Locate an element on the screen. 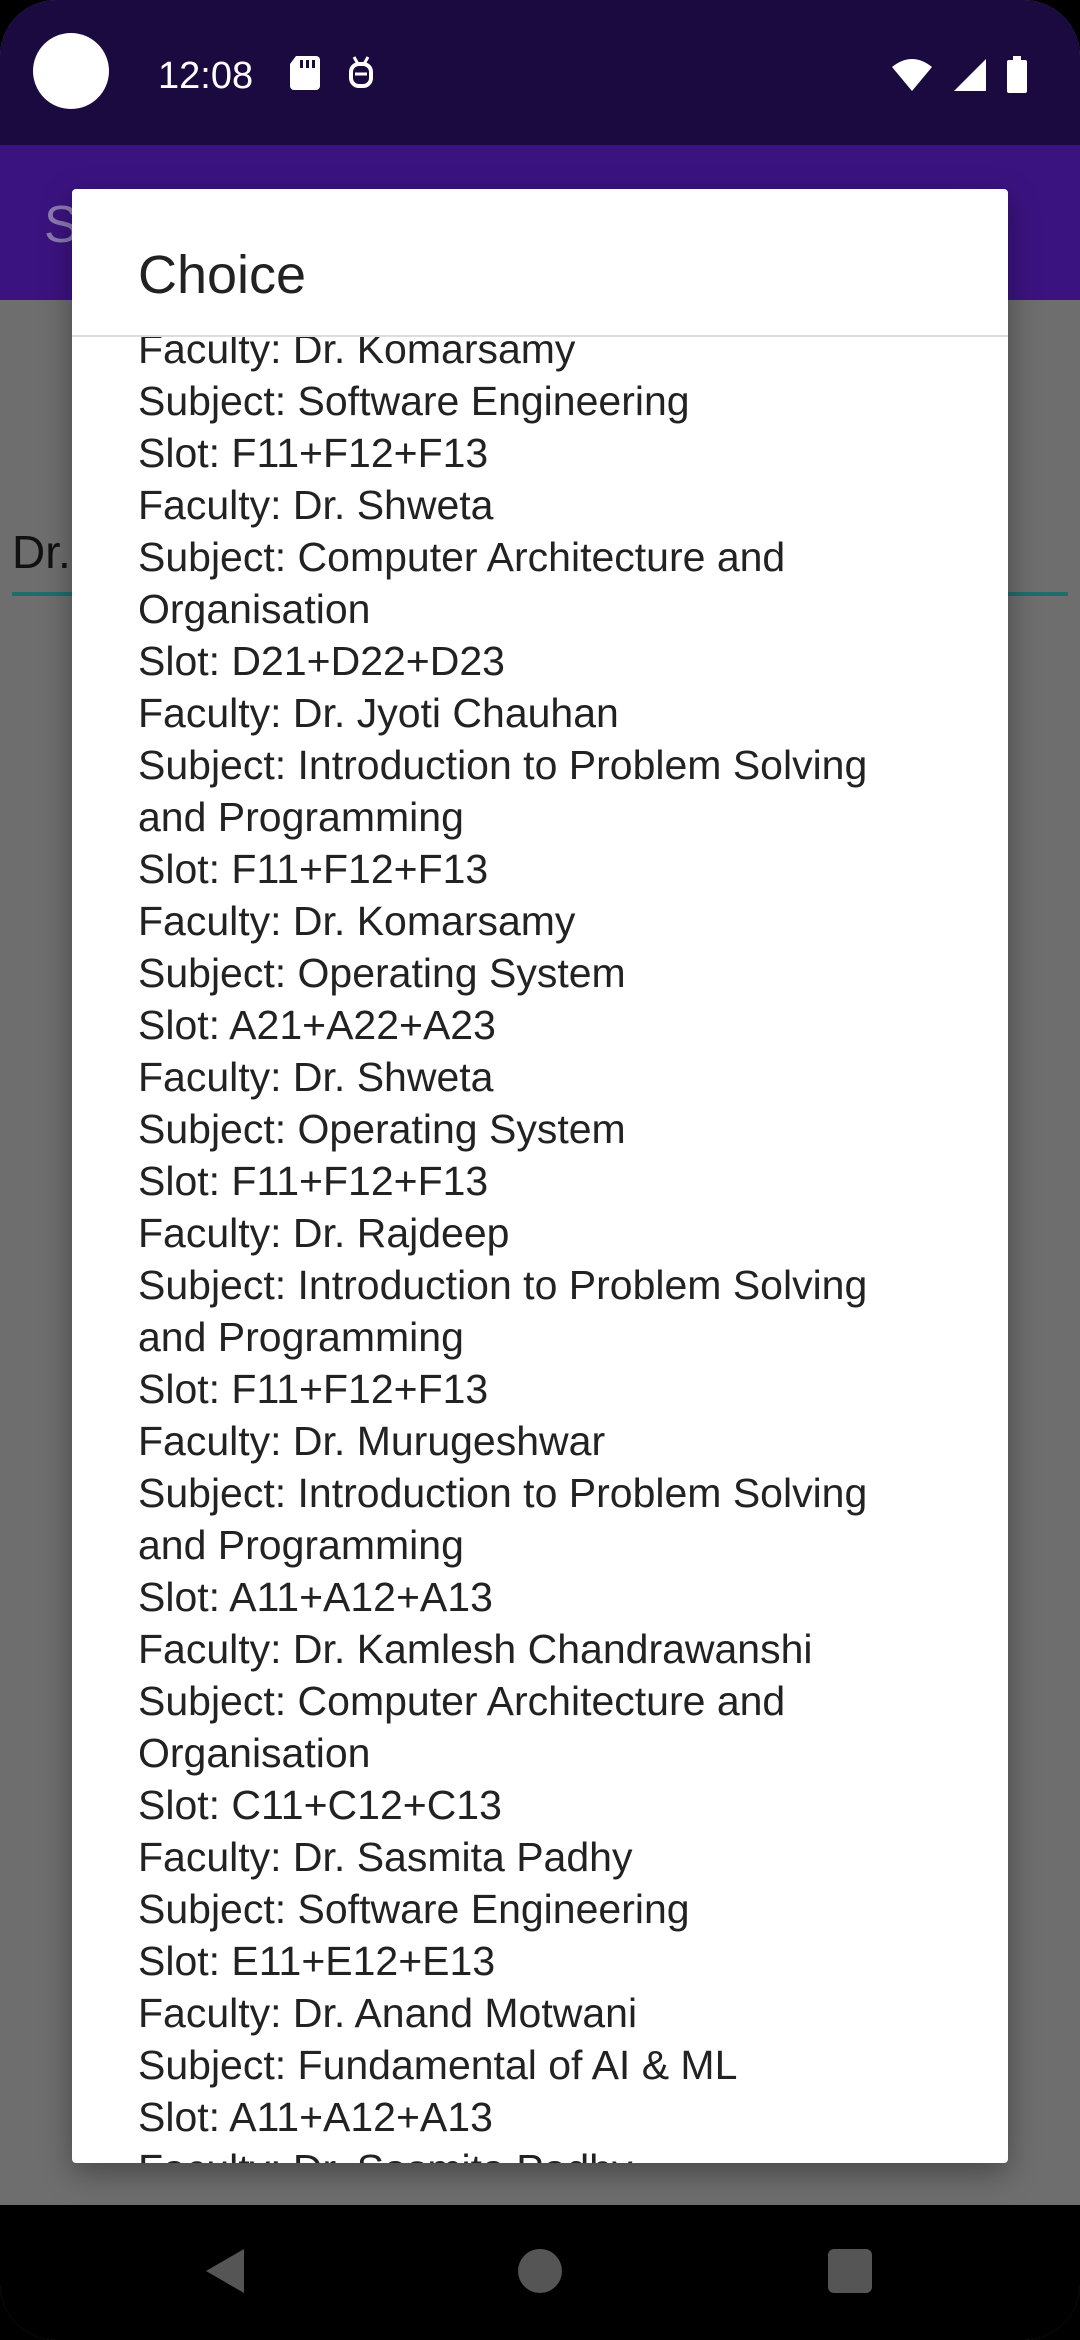 This screenshot has height=2340, width=1080. status-bar: 12:08 is located at coordinates (540, 72).